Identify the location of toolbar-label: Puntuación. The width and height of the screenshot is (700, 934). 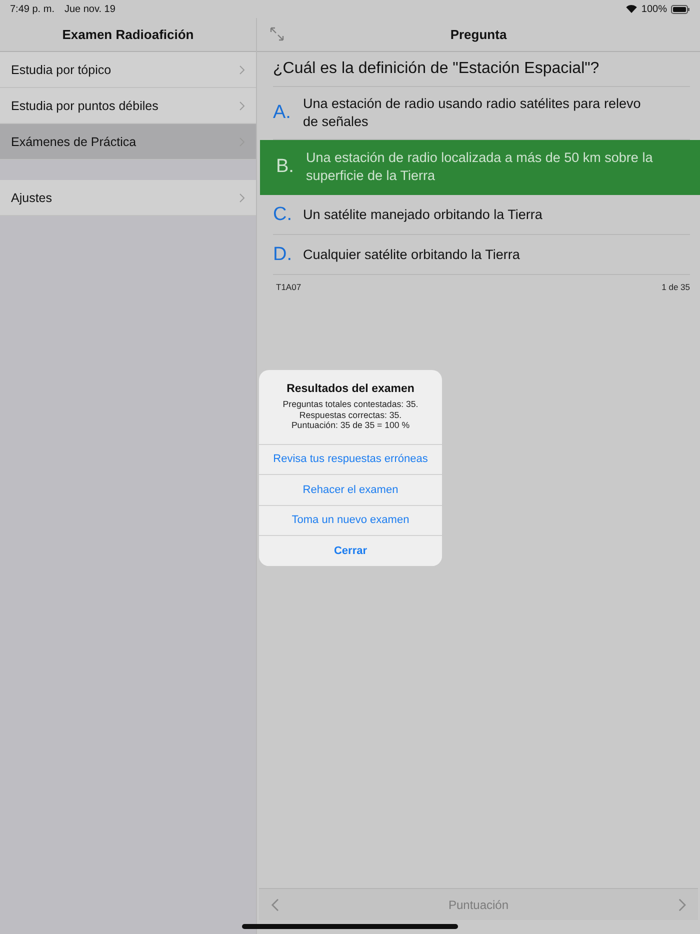
(478, 905).